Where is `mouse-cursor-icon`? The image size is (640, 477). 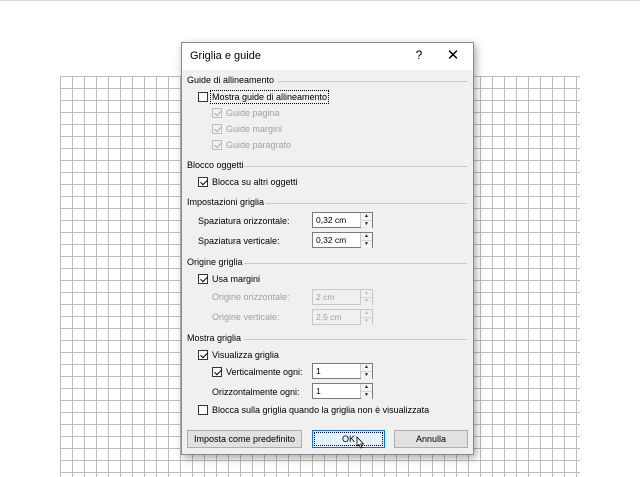
mouse-cursor-icon is located at coordinates (360, 442).